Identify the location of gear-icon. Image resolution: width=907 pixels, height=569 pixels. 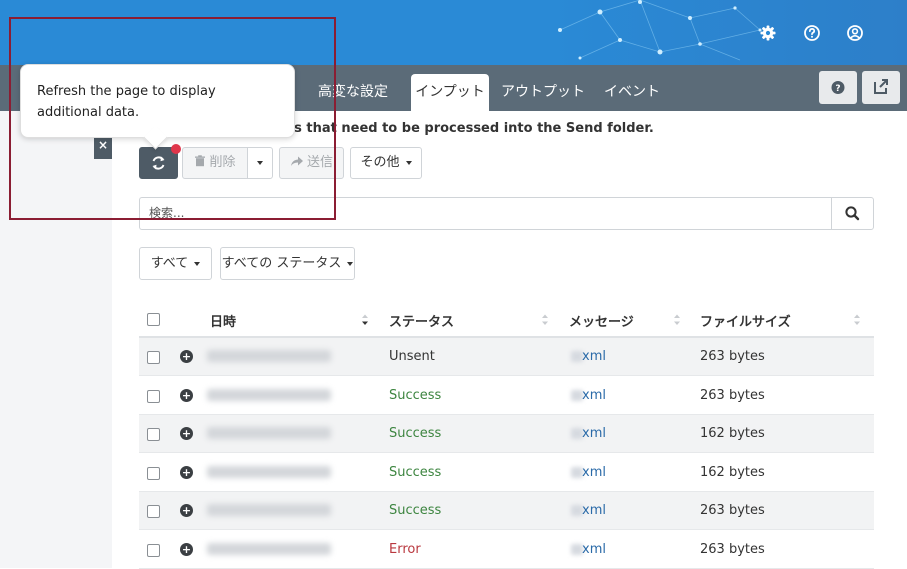
(768, 33).